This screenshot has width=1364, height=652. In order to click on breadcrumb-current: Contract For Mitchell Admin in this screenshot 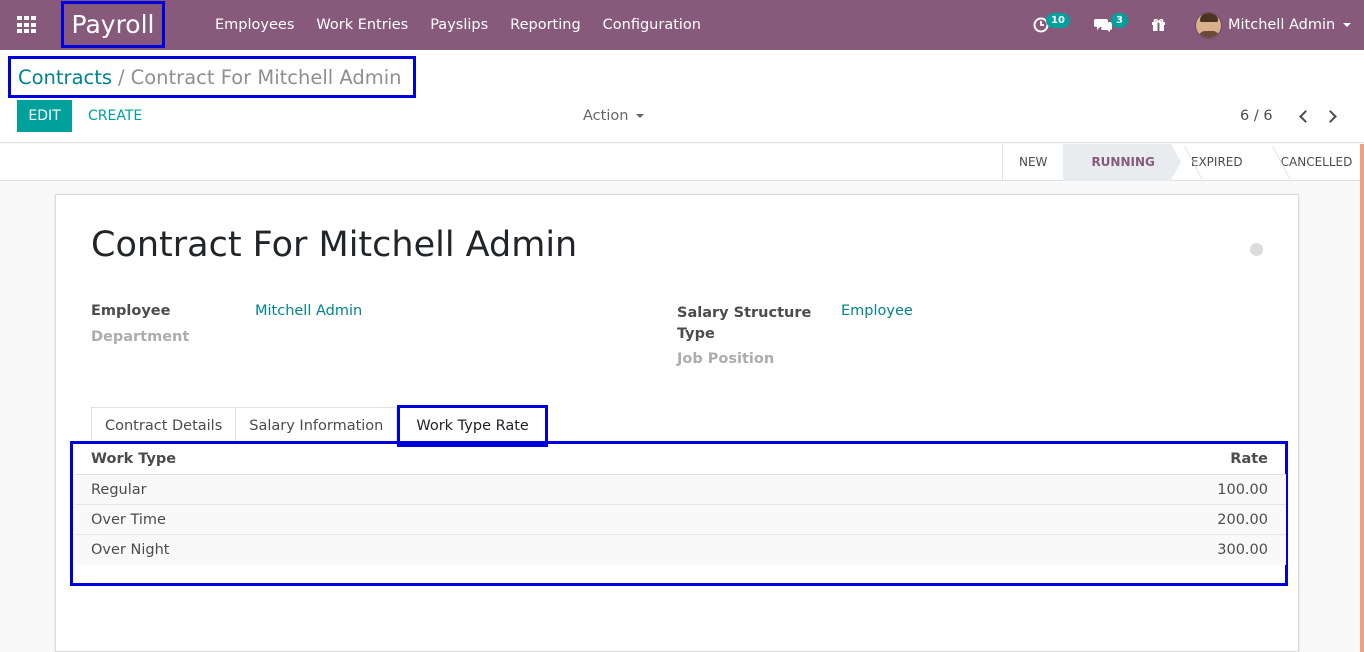, I will do `click(266, 77)`.